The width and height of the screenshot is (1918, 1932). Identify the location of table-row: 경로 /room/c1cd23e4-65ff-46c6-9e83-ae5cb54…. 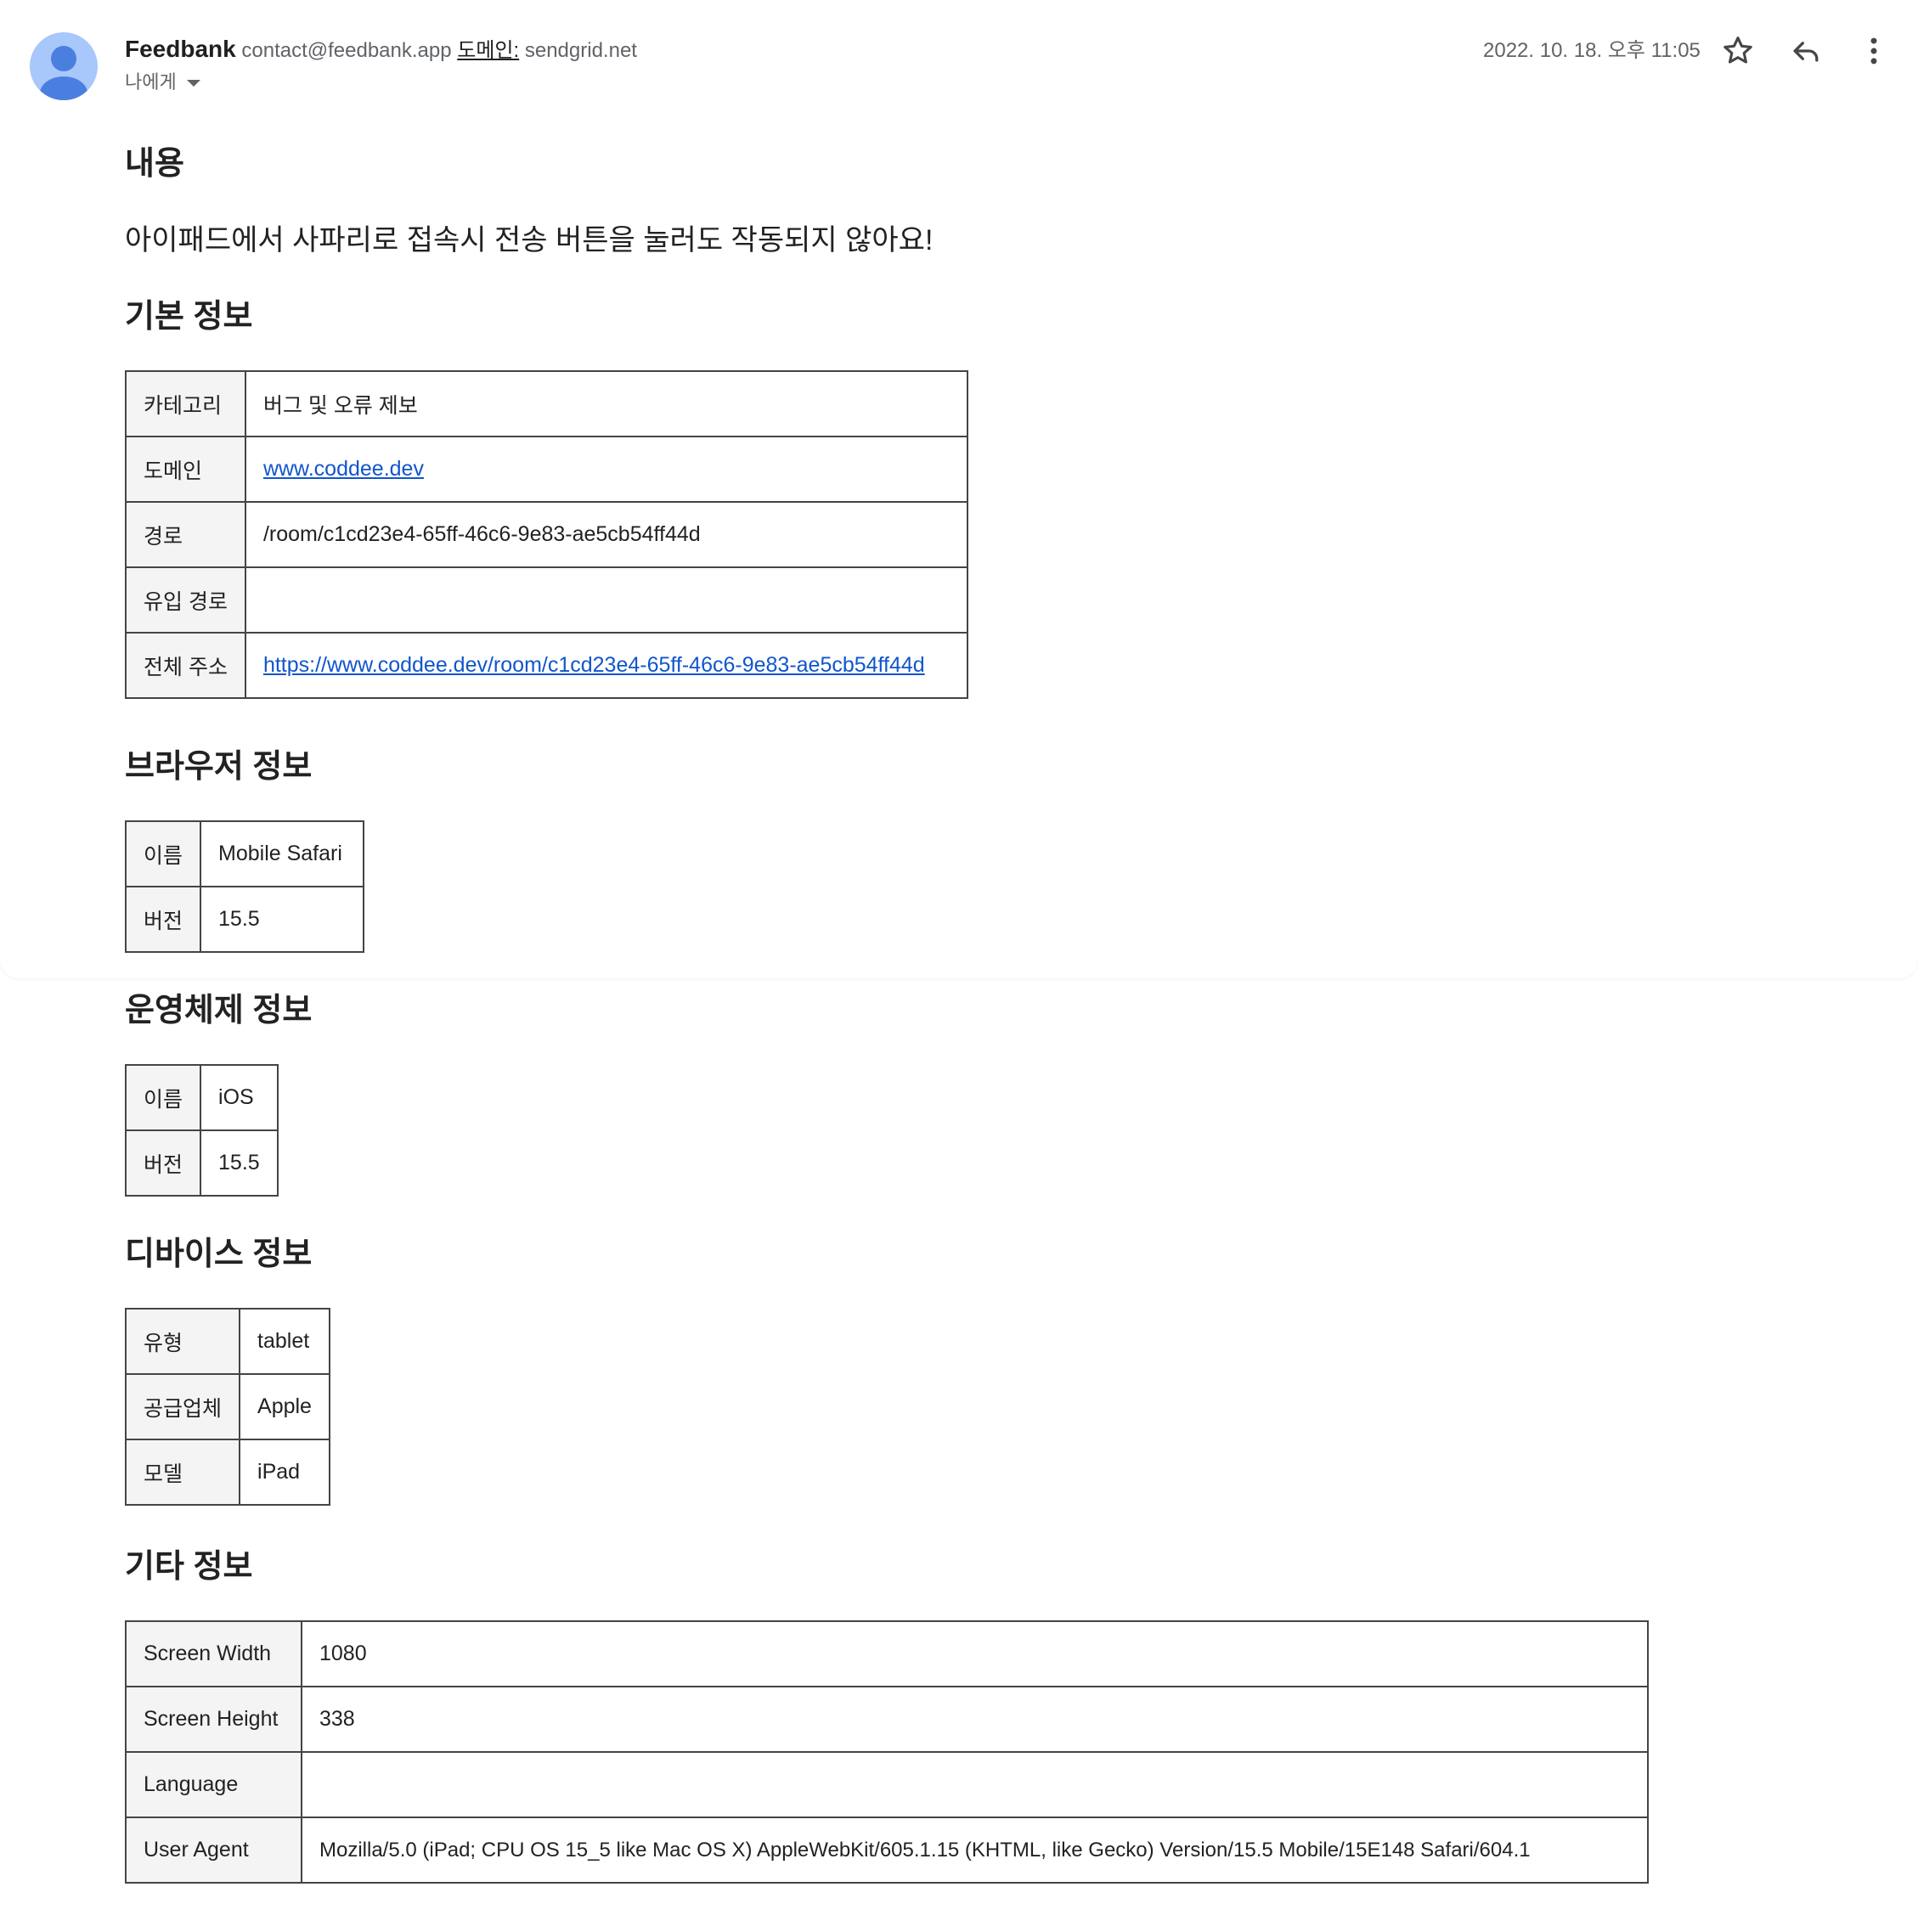
(547, 534).